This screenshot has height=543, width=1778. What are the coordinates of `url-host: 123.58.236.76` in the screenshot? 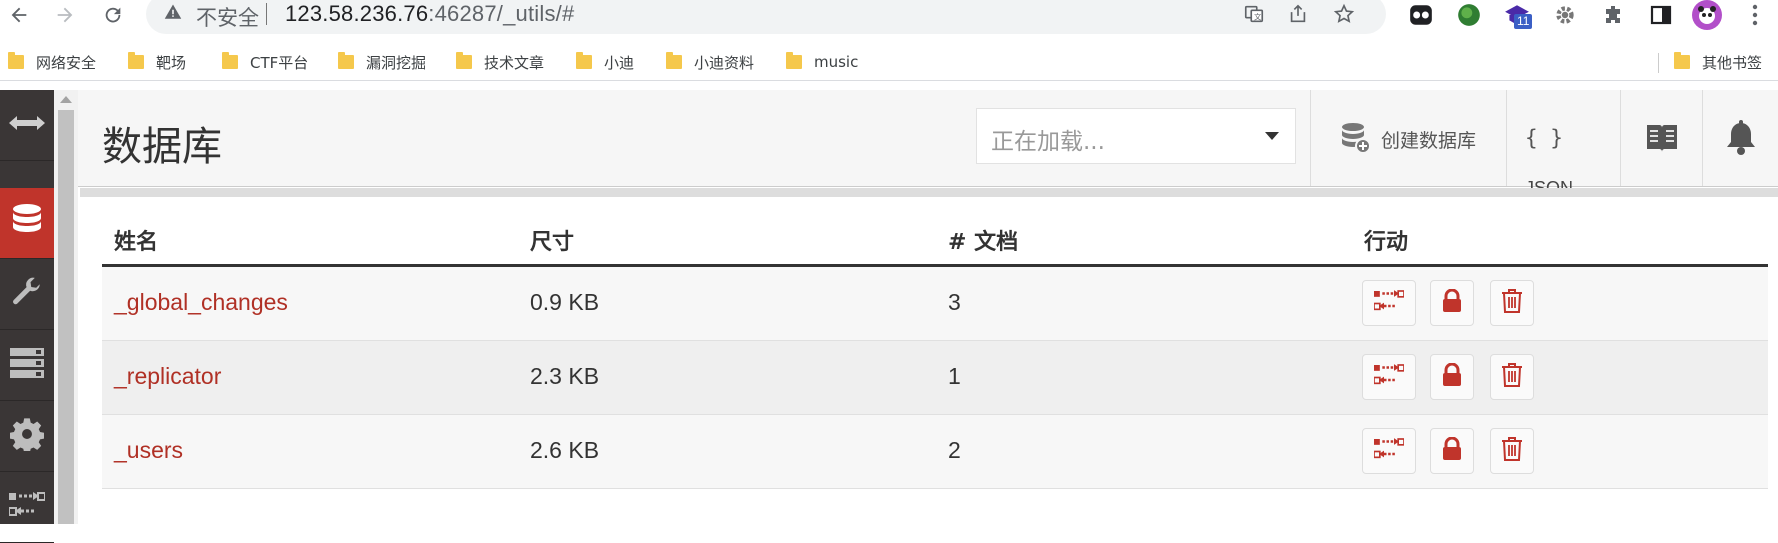 It's located at (357, 13).